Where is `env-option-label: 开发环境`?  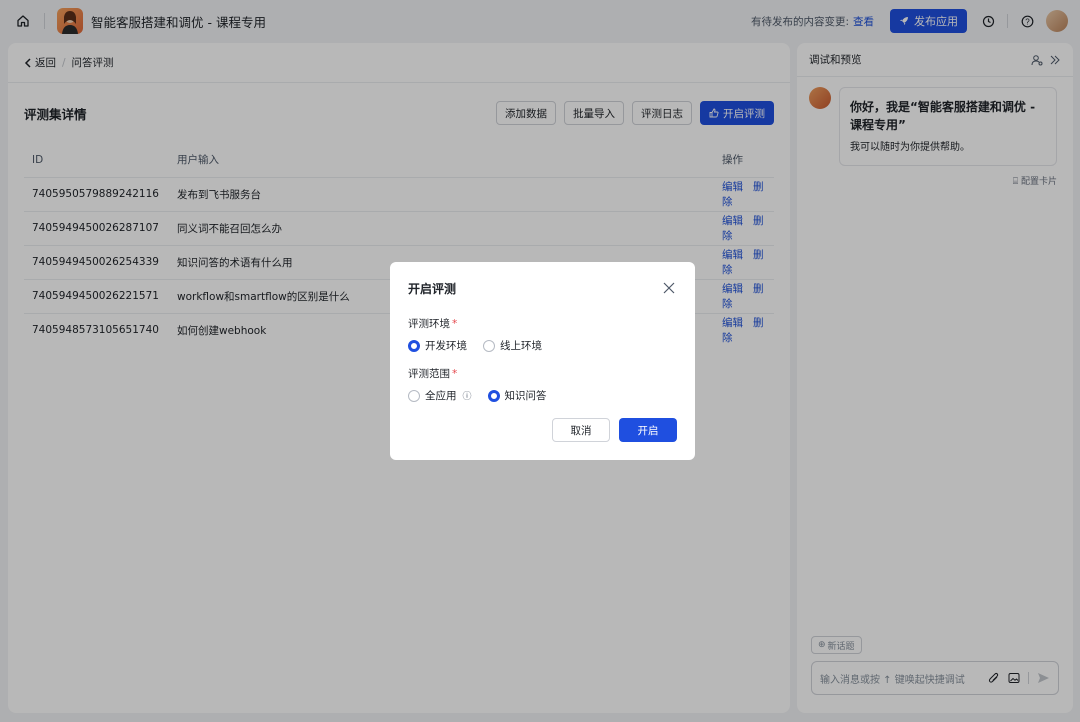
env-option-label: 开发环境 is located at coordinates (446, 346).